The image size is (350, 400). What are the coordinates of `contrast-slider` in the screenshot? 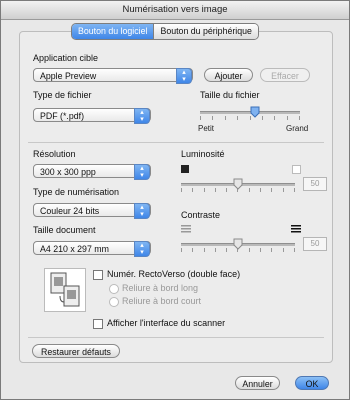 It's located at (238, 245).